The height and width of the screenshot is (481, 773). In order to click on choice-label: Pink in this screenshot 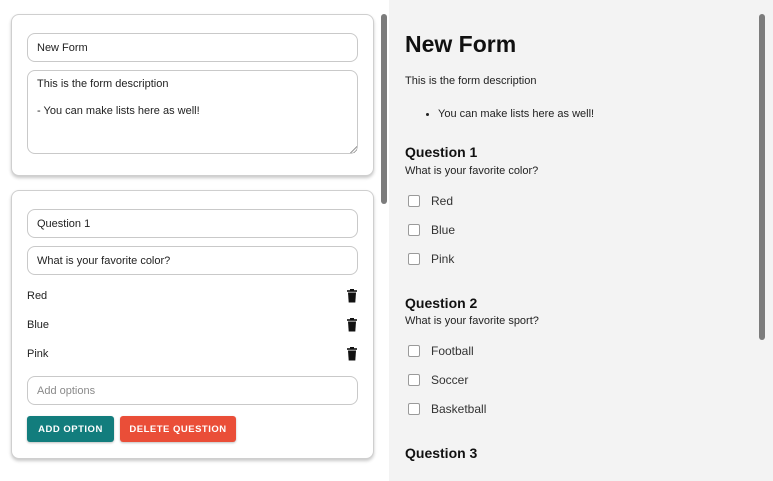, I will do `click(443, 259)`.